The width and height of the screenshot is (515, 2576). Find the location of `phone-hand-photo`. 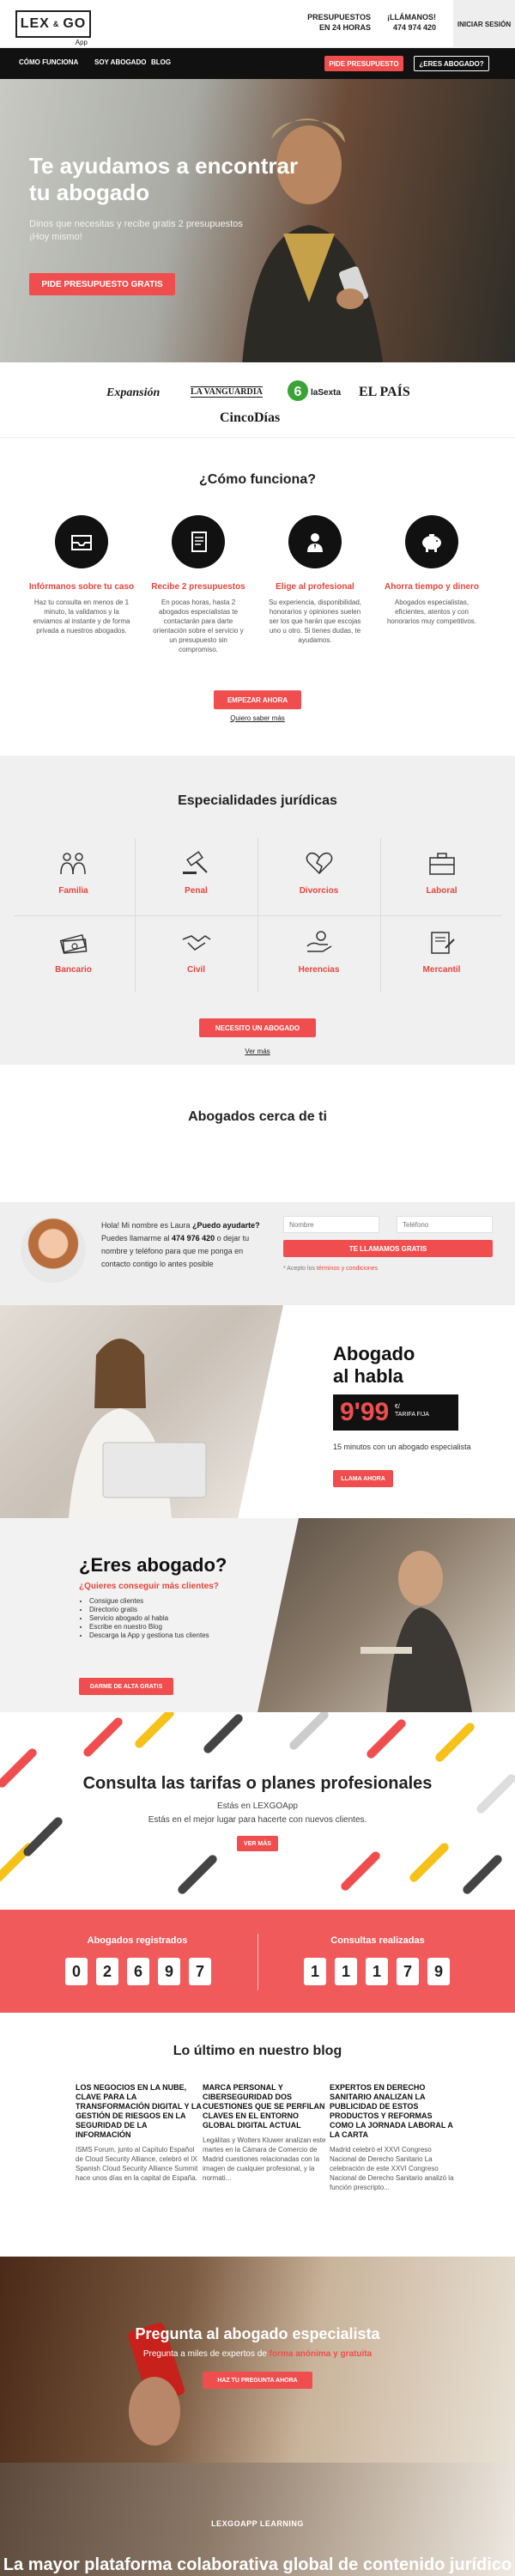

phone-hand-photo is located at coordinates (156, 2383).